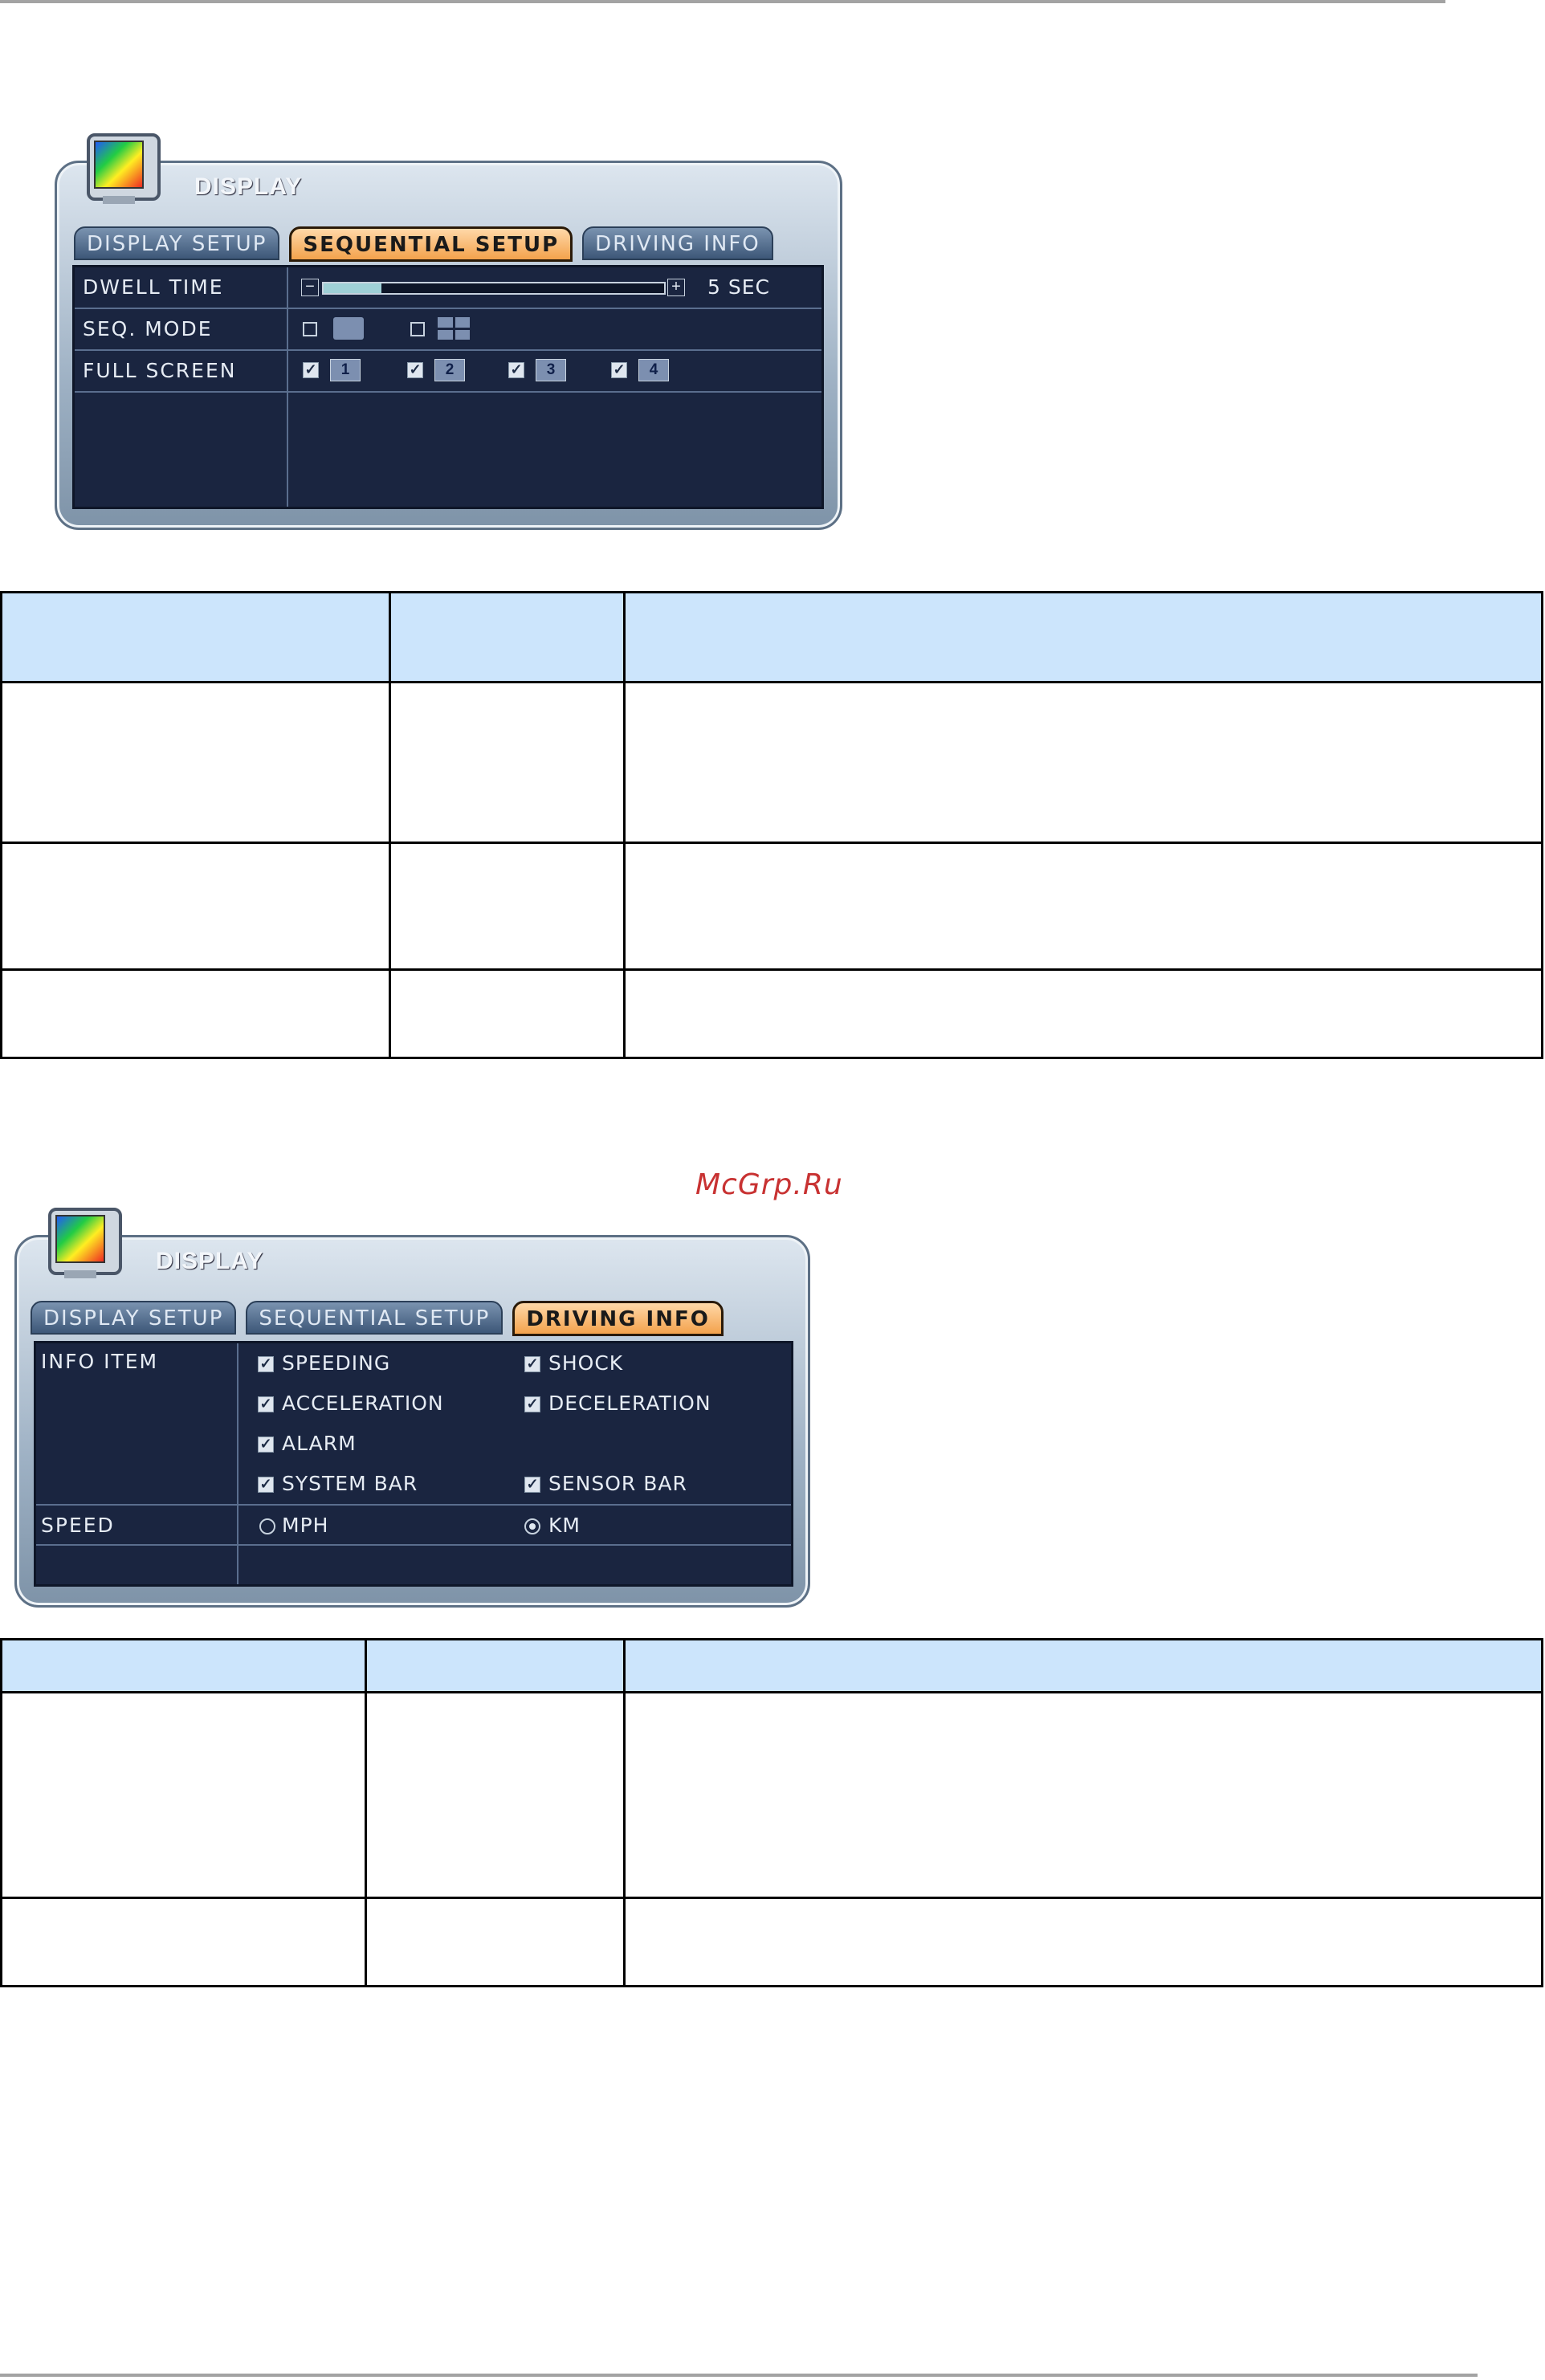 This screenshot has width=1545, height=2380. Describe the element at coordinates (739, 2375) in the screenshot. I see `bottom-rule` at that location.